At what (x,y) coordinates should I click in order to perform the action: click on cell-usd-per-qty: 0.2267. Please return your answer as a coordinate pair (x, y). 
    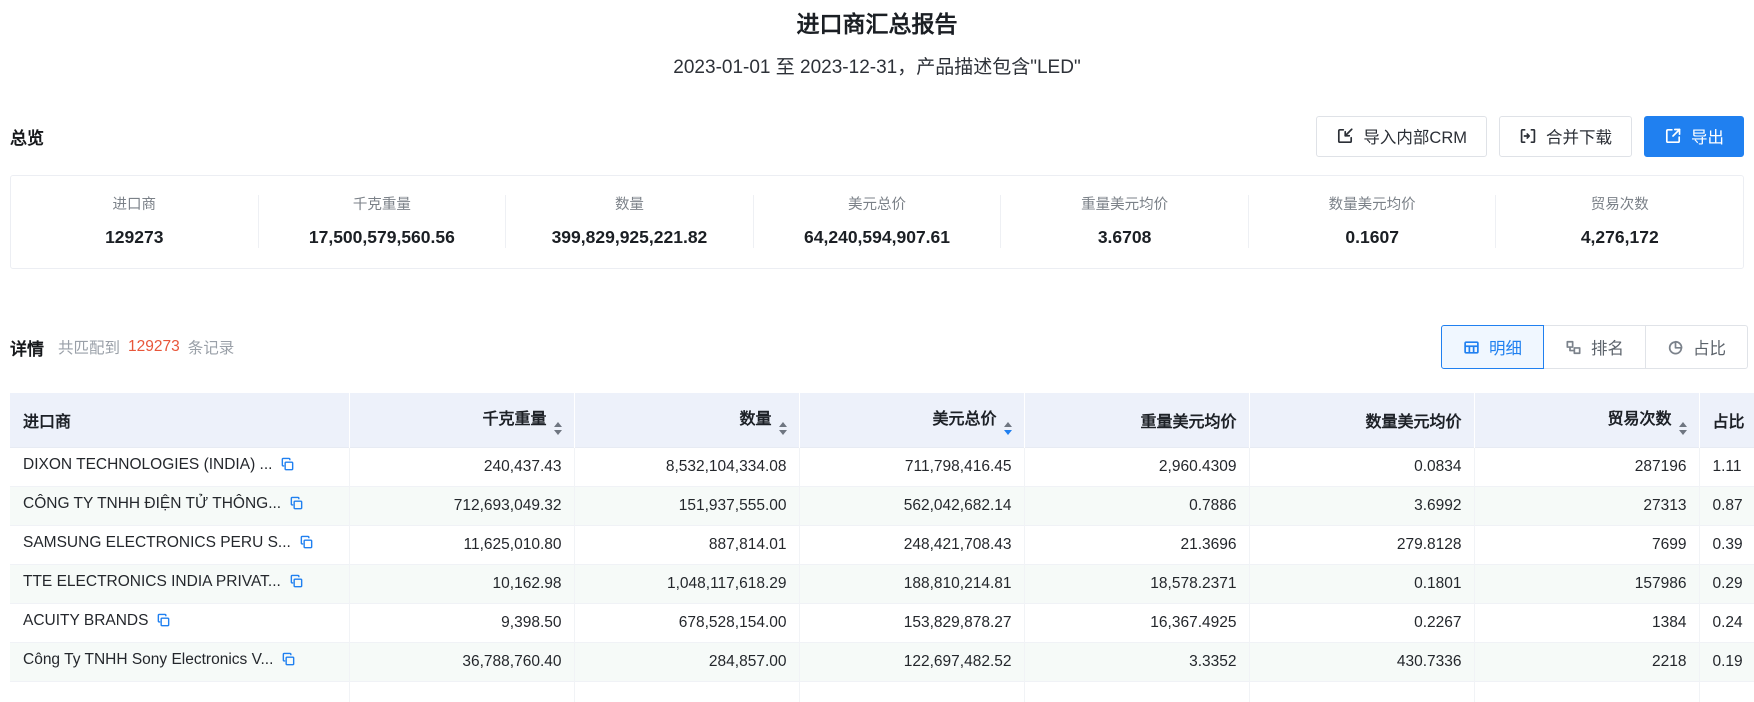
    Looking at the image, I should click on (1361, 622).